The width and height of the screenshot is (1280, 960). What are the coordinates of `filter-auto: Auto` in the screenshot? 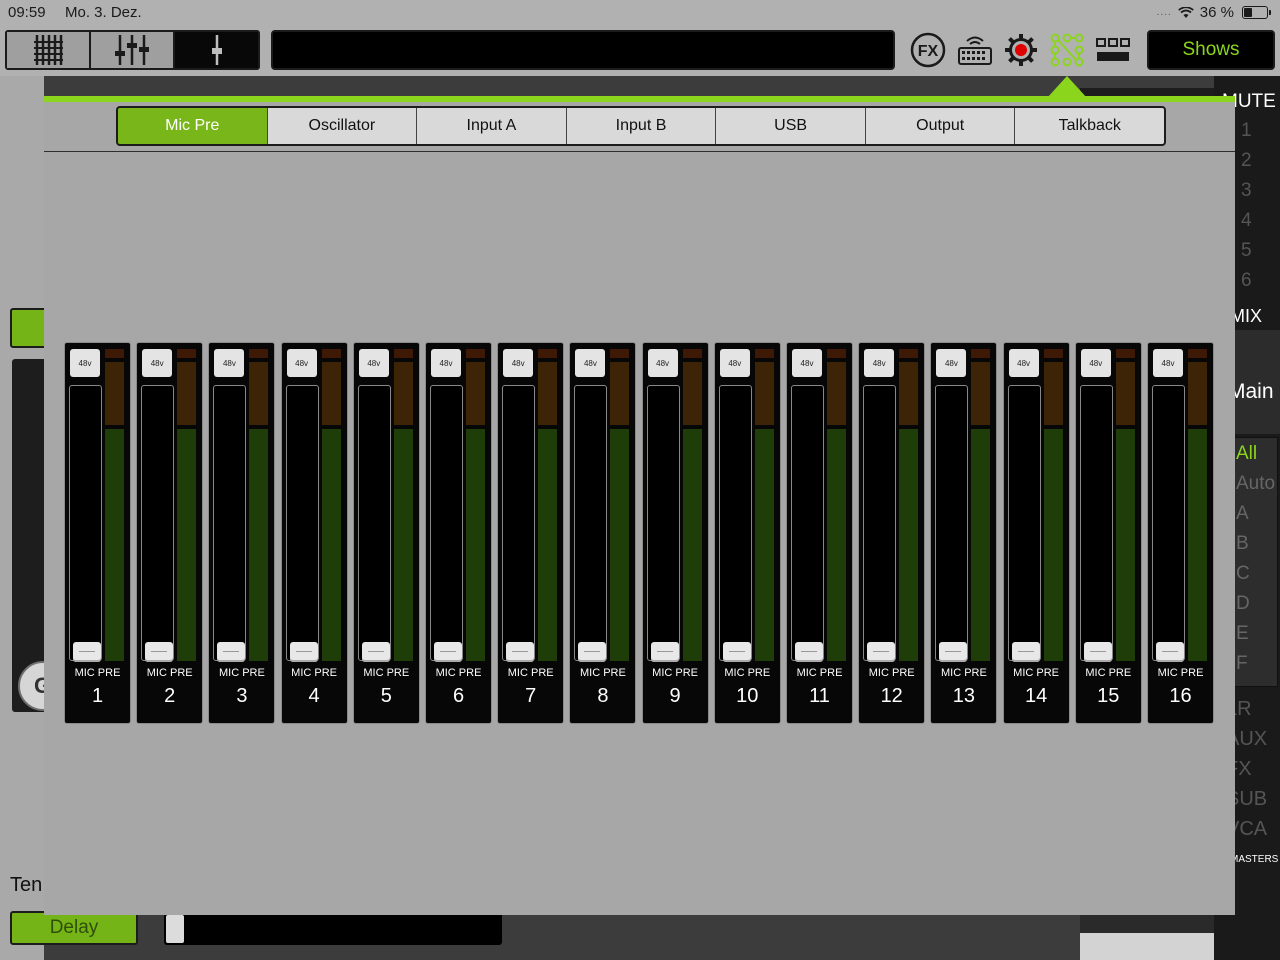 It's located at (1255, 484).